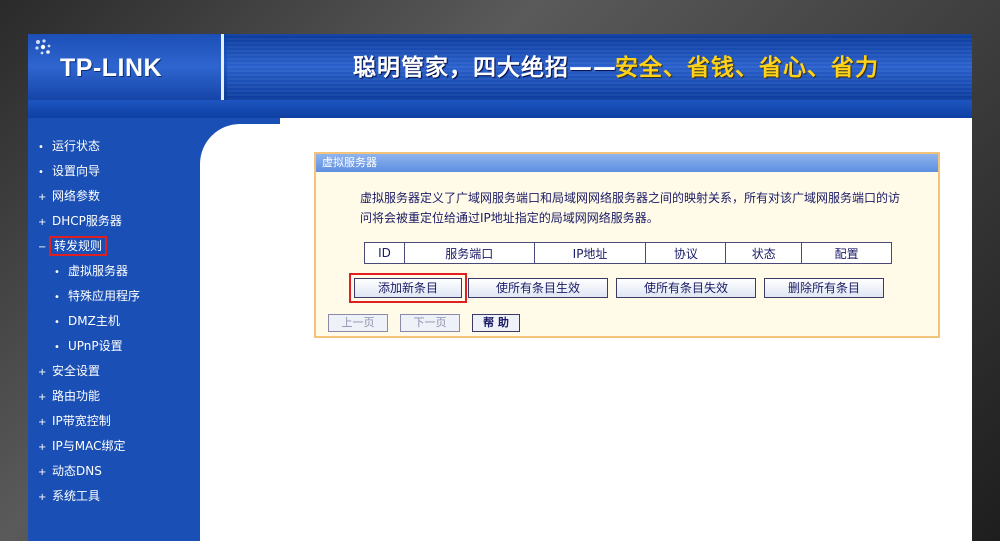 This screenshot has height=541, width=1000. I want to click on enable-all-button: 使所有条目生效, so click(538, 288).